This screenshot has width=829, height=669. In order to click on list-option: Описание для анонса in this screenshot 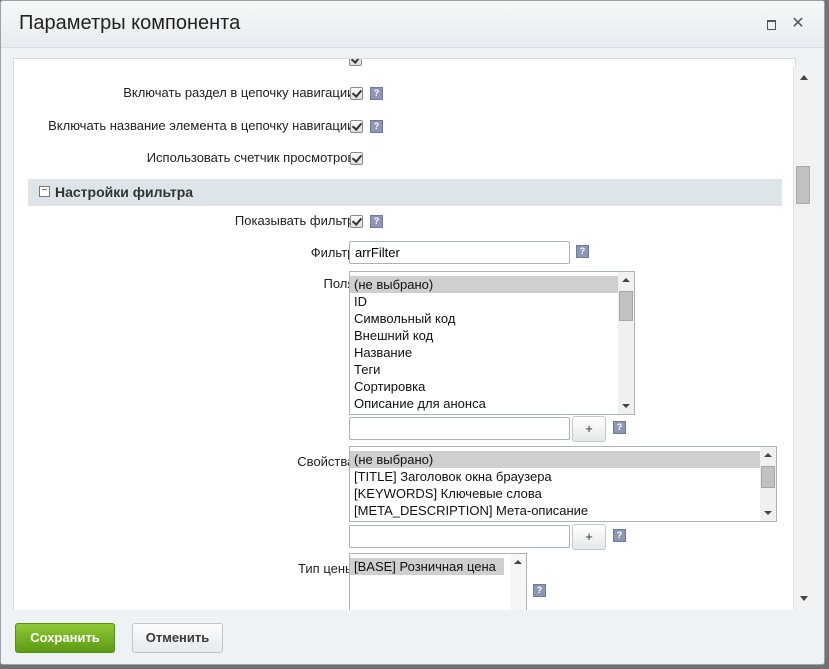, I will do `click(492, 403)`.